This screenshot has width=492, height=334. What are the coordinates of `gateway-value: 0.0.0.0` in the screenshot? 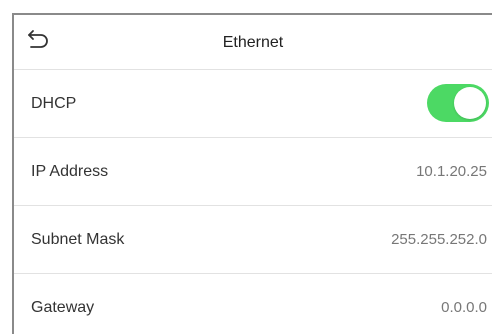 It's located at (464, 307).